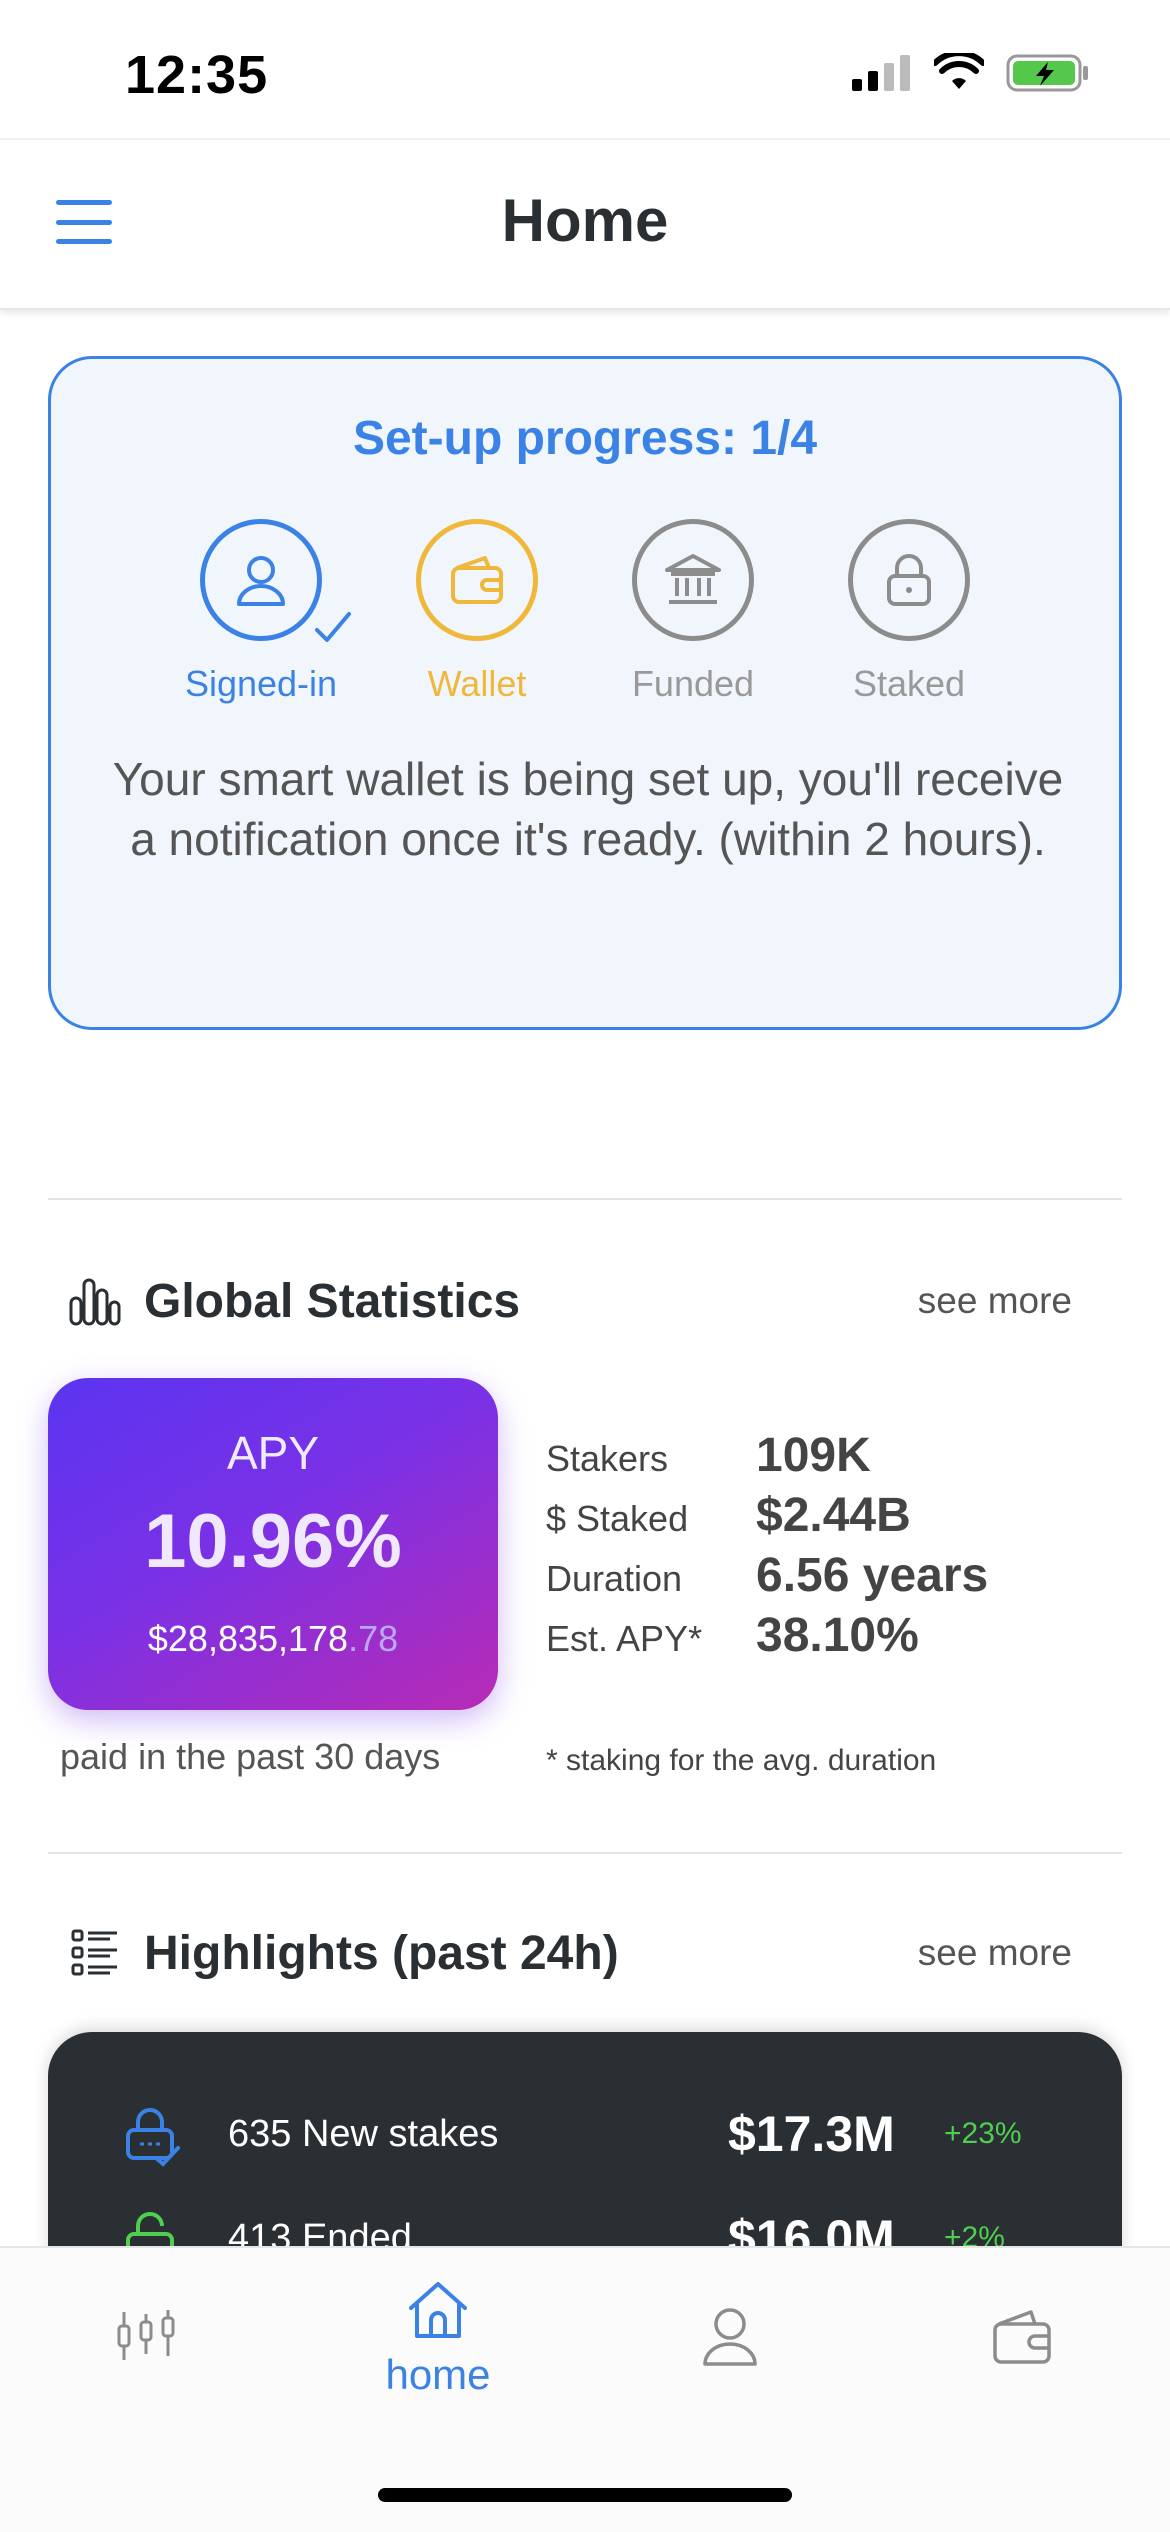  What do you see at coordinates (909, 683) in the screenshot?
I see `step-label: Staked` at bounding box center [909, 683].